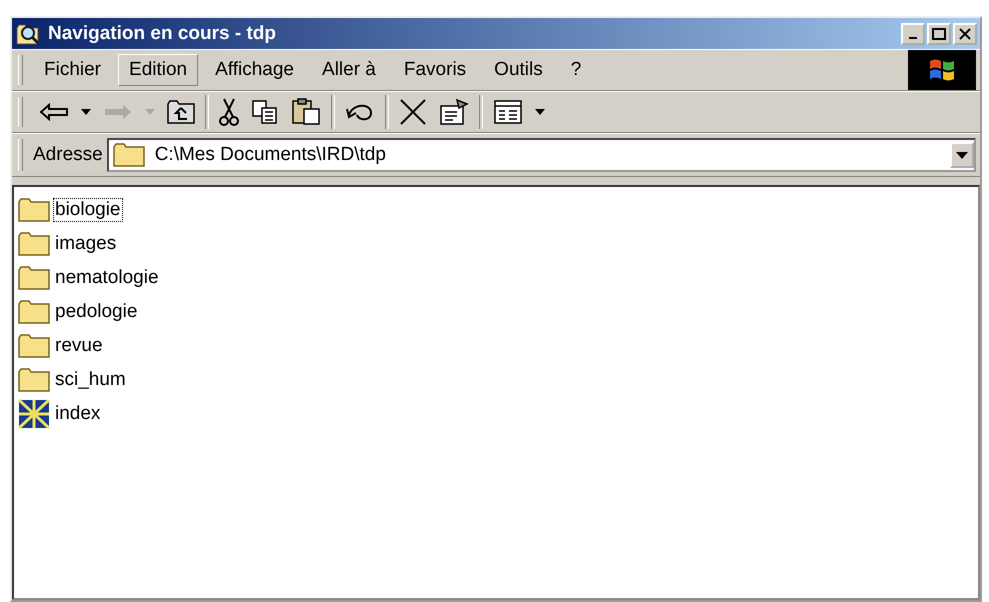 The height and width of the screenshot is (602, 989). Describe the element at coordinates (942, 70) in the screenshot. I see `windows-logo` at that location.